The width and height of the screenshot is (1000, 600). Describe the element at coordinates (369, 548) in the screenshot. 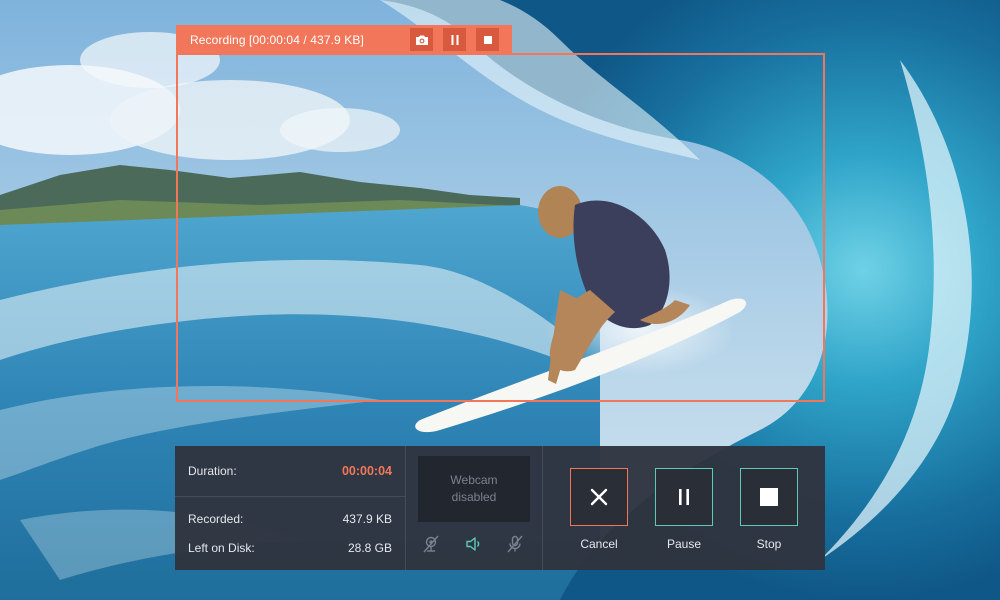

I see `disk-space-value: 28.8 GB` at that location.